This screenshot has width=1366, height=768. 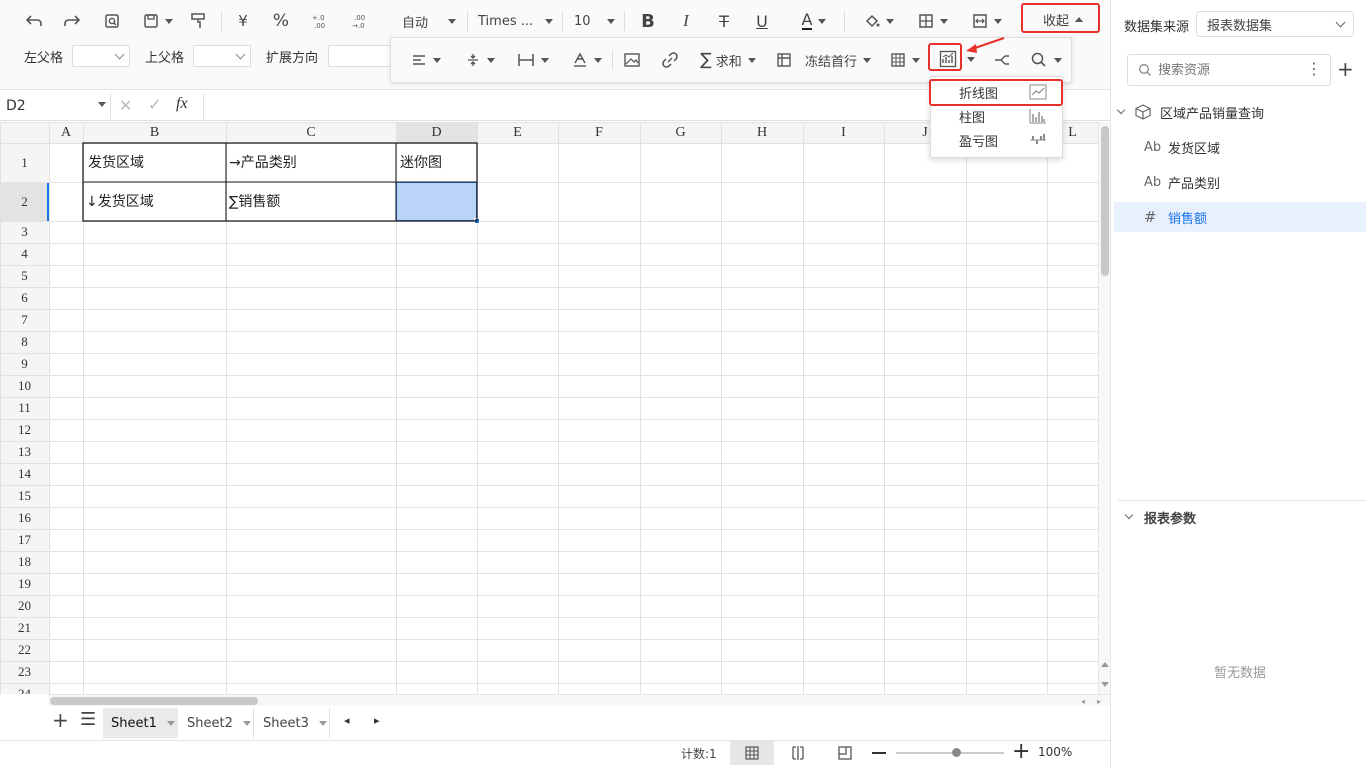 I want to click on sheet-list-icon: ☰, so click(x=88, y=719).